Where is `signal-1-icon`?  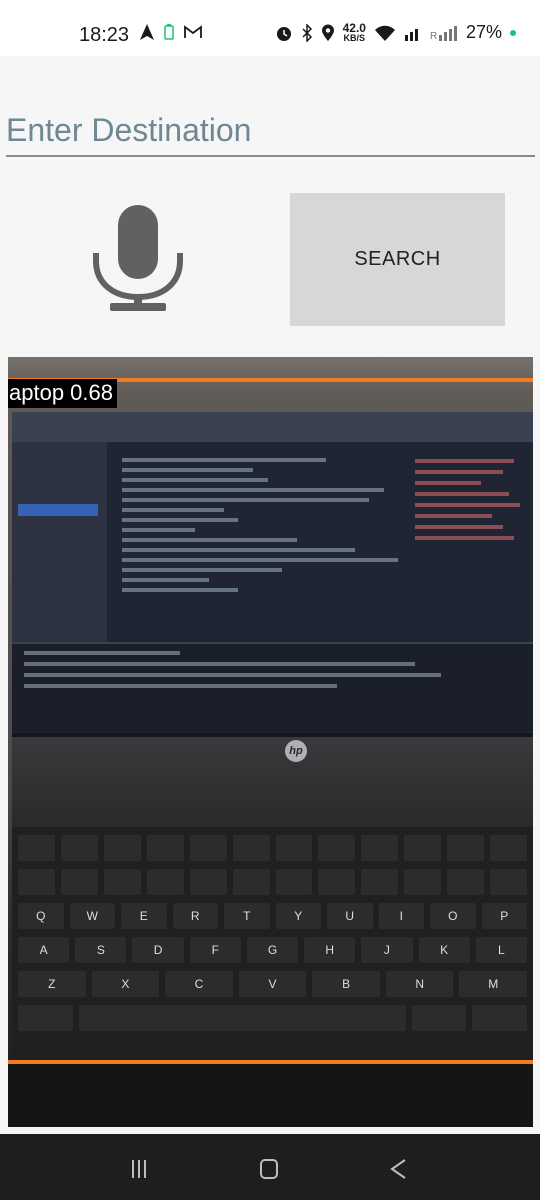
signal-1-icon is located at coordinates (411, 34).